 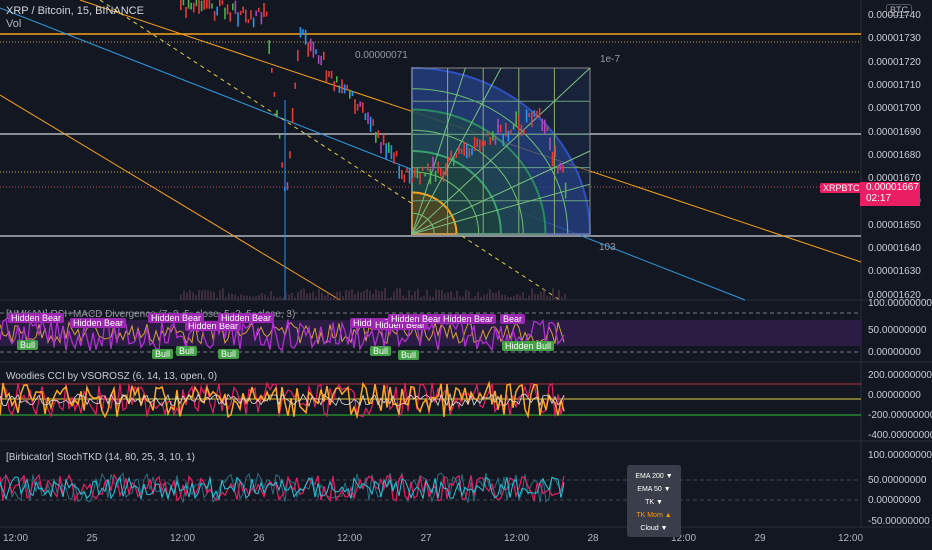 What do you see at coordinates (894, 248) in the screenshot?
I see `price-tick: 0.00001640` at bounding box center [894, 248].